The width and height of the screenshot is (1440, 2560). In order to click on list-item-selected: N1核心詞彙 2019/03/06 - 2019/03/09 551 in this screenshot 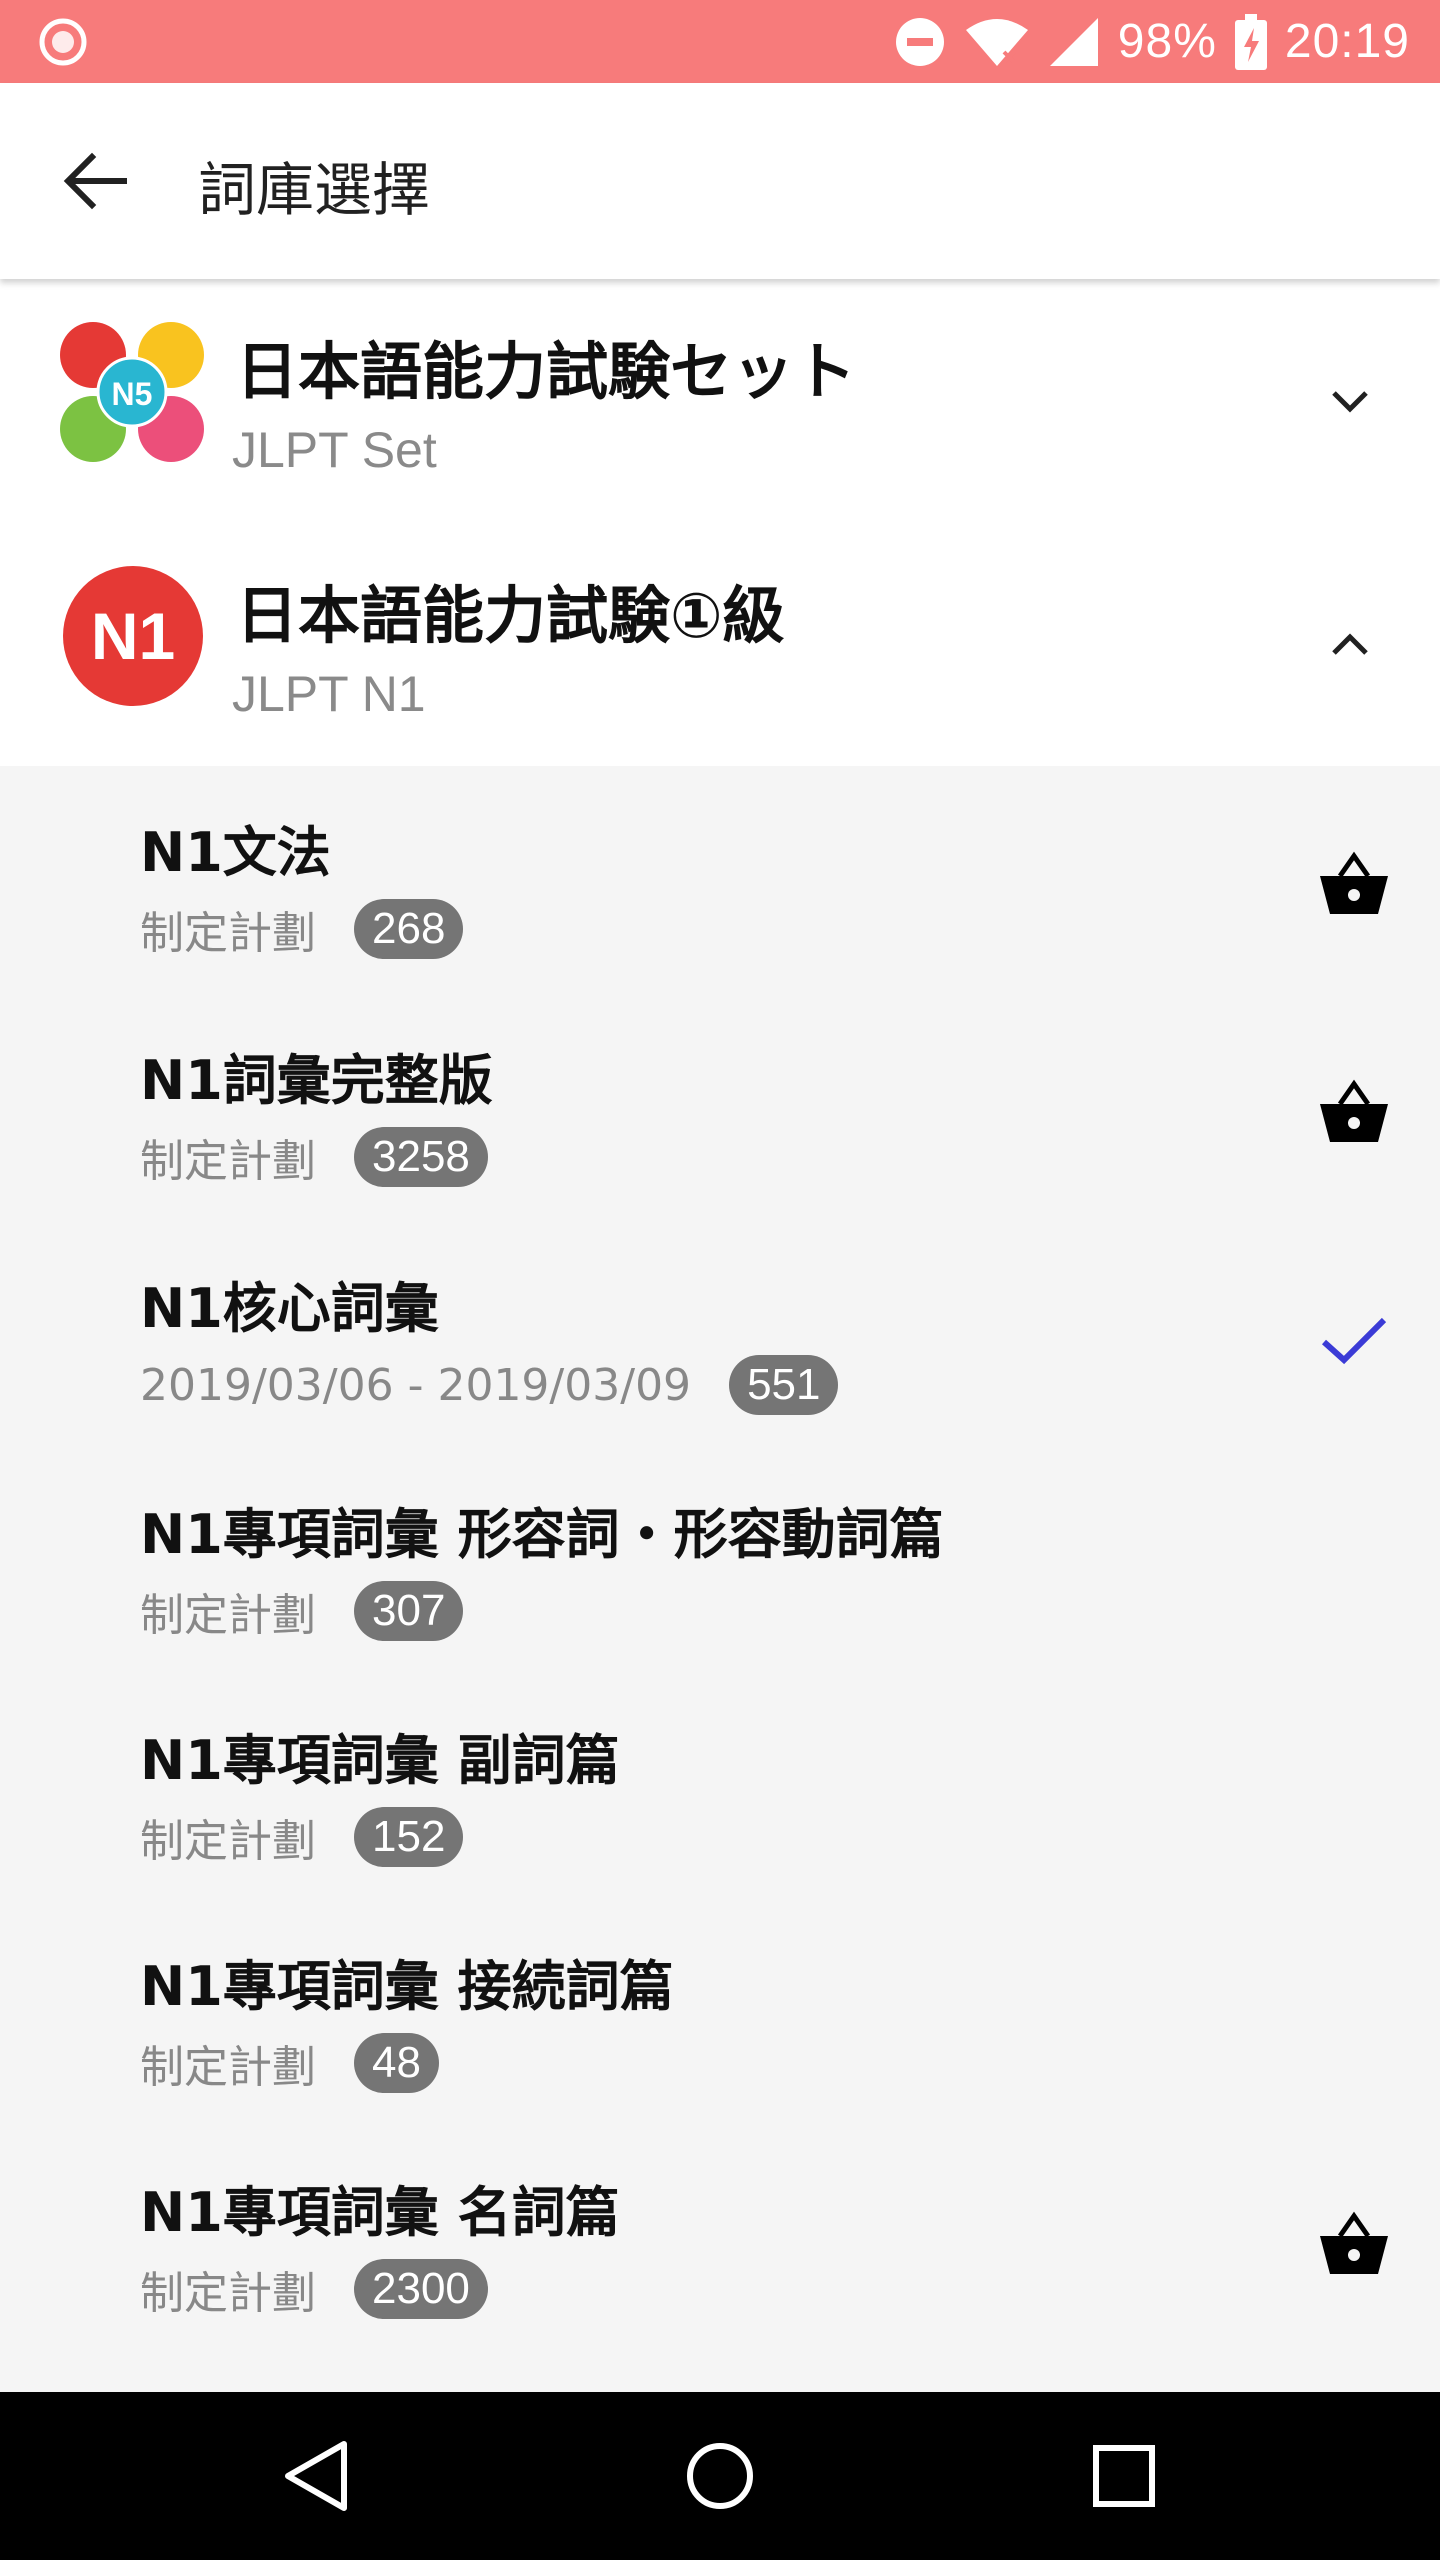, I will do `click(720, 1335)`.